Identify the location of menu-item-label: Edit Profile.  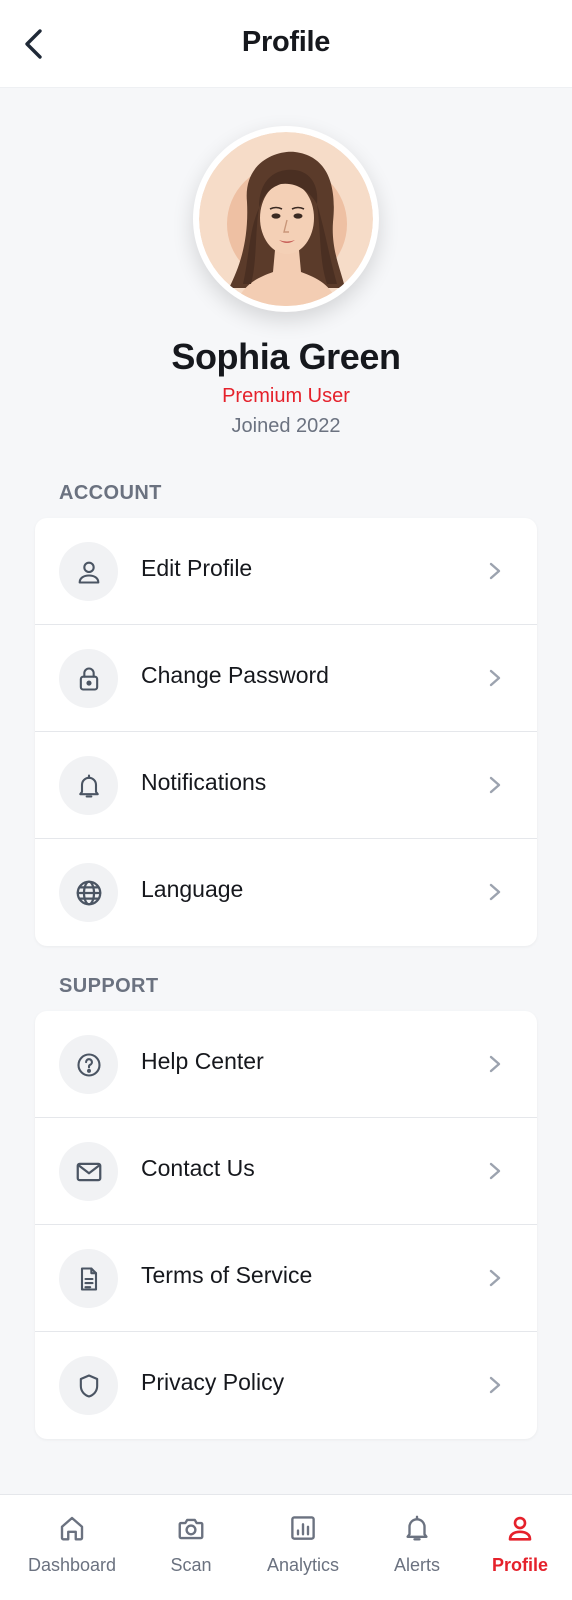
(197, 568).